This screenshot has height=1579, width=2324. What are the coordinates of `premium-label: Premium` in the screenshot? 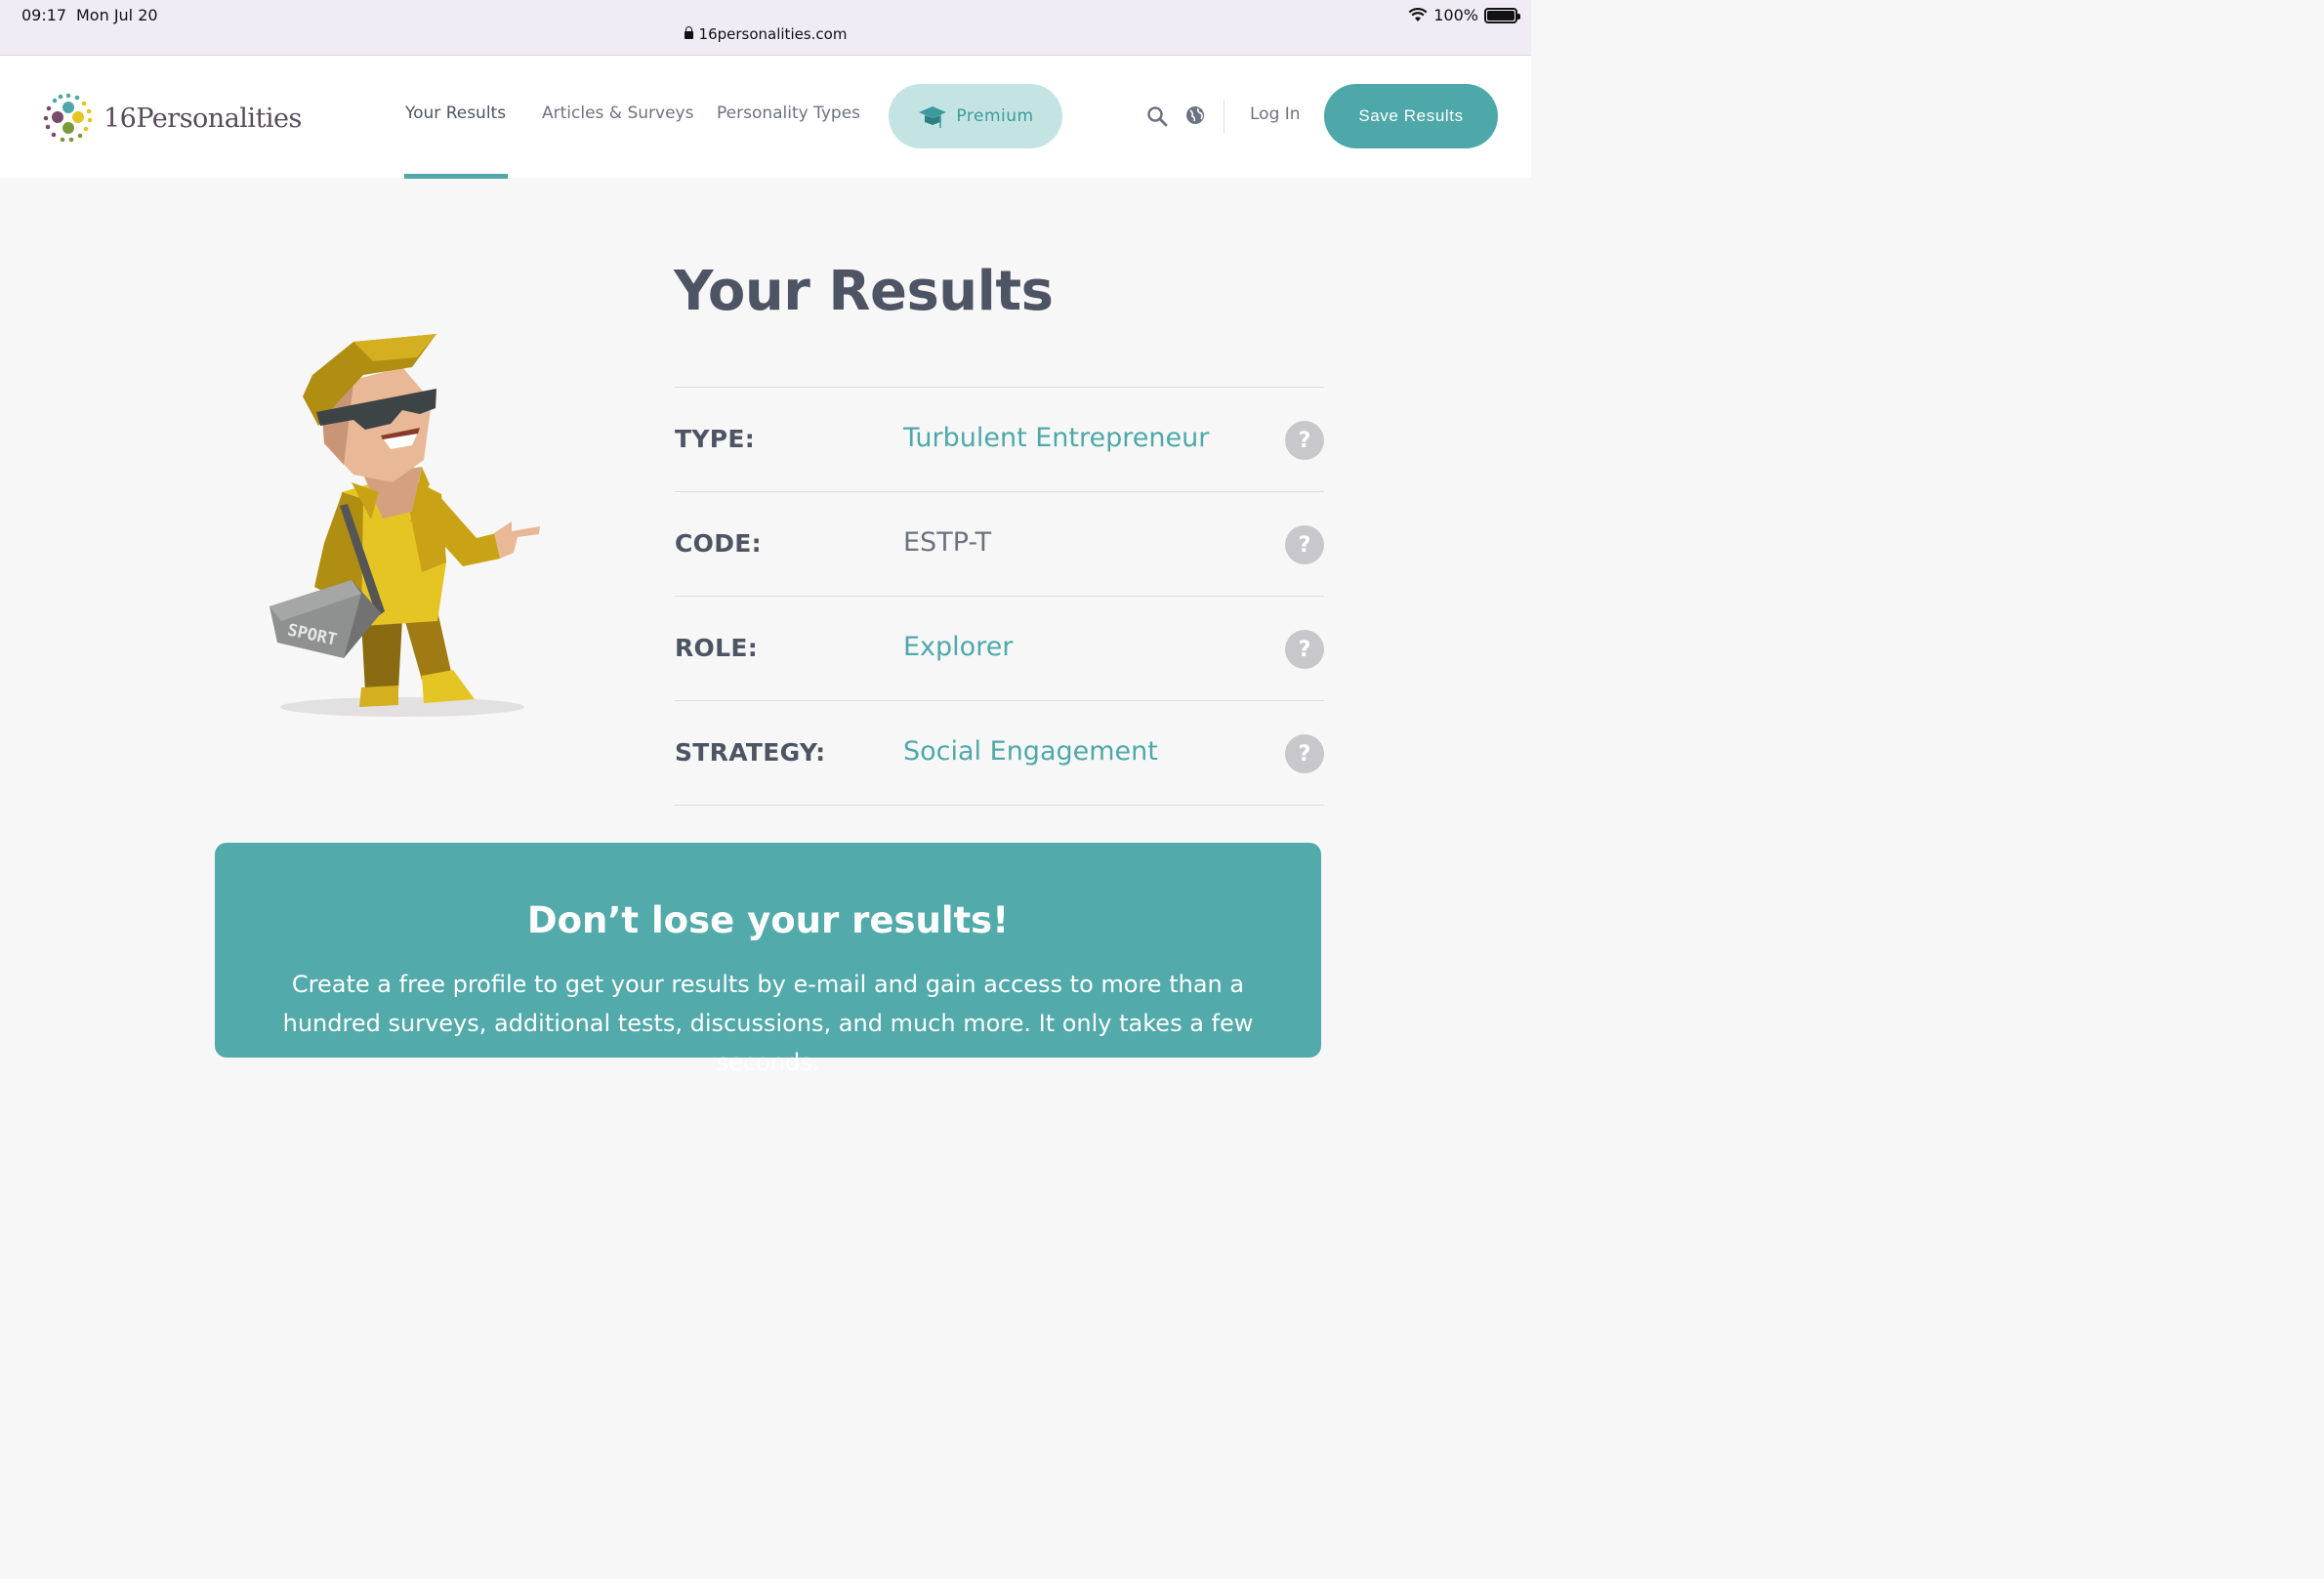 It's located at (995, 116).